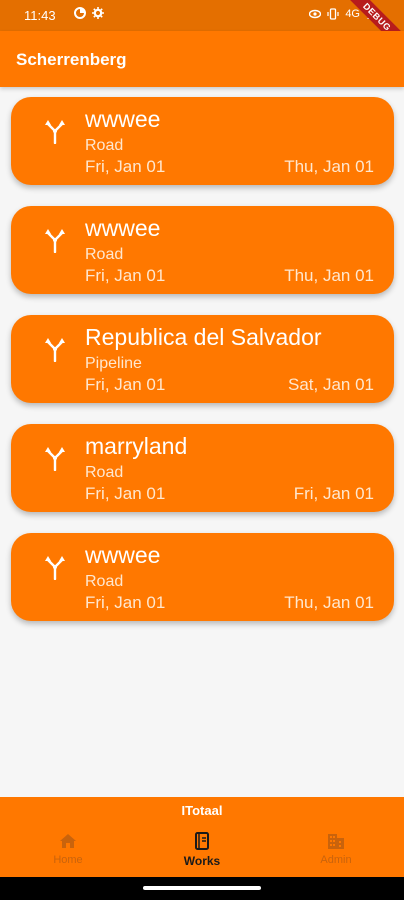 The image size is (404, 900). I want to click on page-title: Scherrenberg, so click(71, 59).